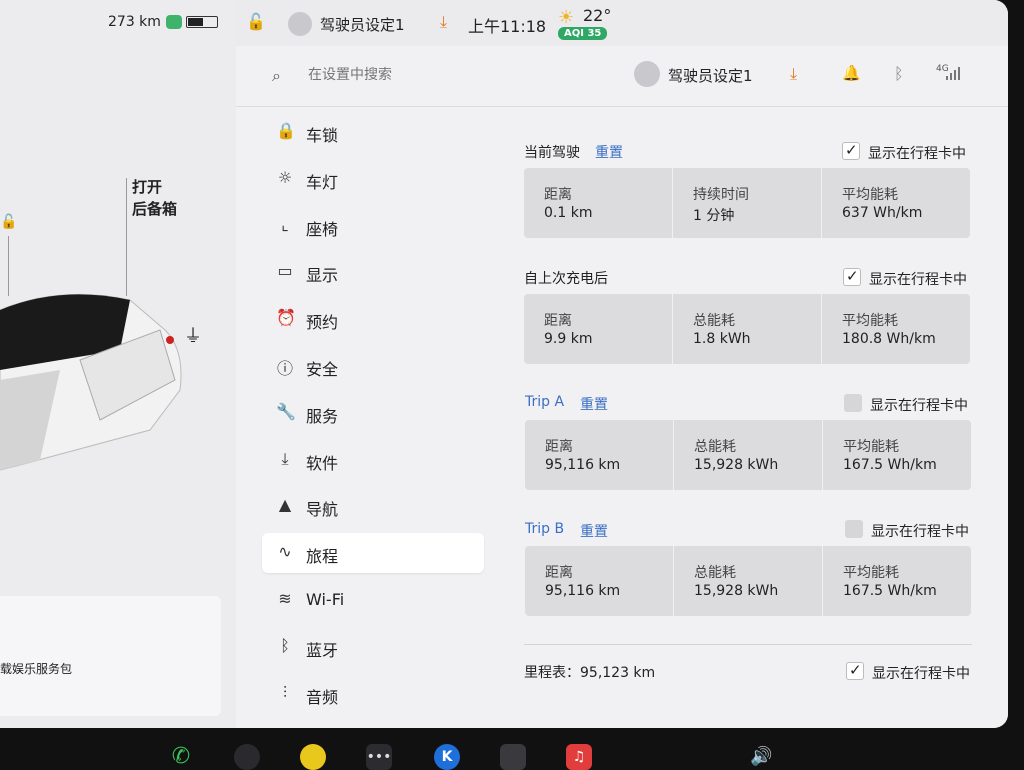 The image size is (1024, 770). What do you see at coordinates (373, 506) in the screenshot?
I see `nav-item: ▲ 导航` at bounding box center [373, 506].